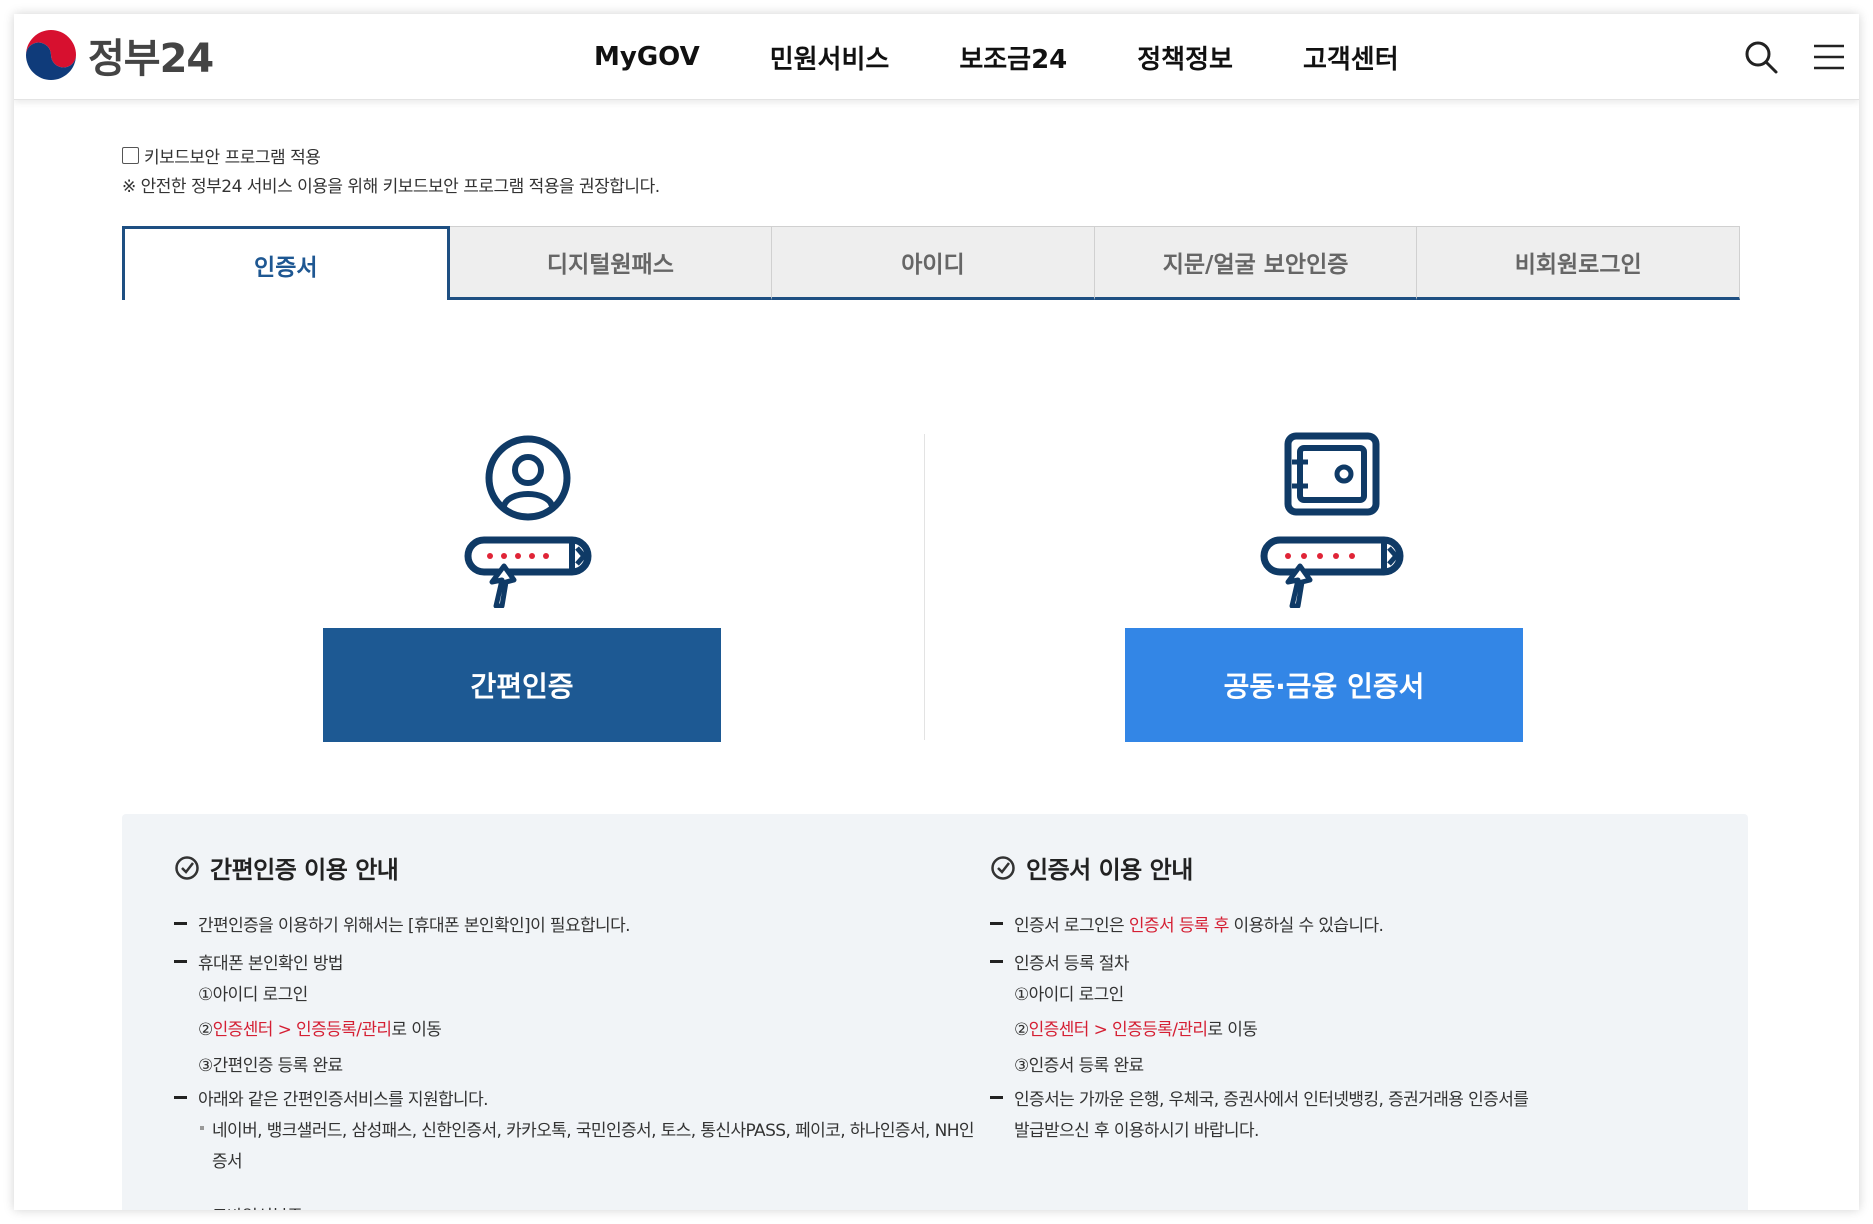  Describe the element at coordinates (286, 263) in the screenshot. I see `tab-certificate: 인증서` at that location.